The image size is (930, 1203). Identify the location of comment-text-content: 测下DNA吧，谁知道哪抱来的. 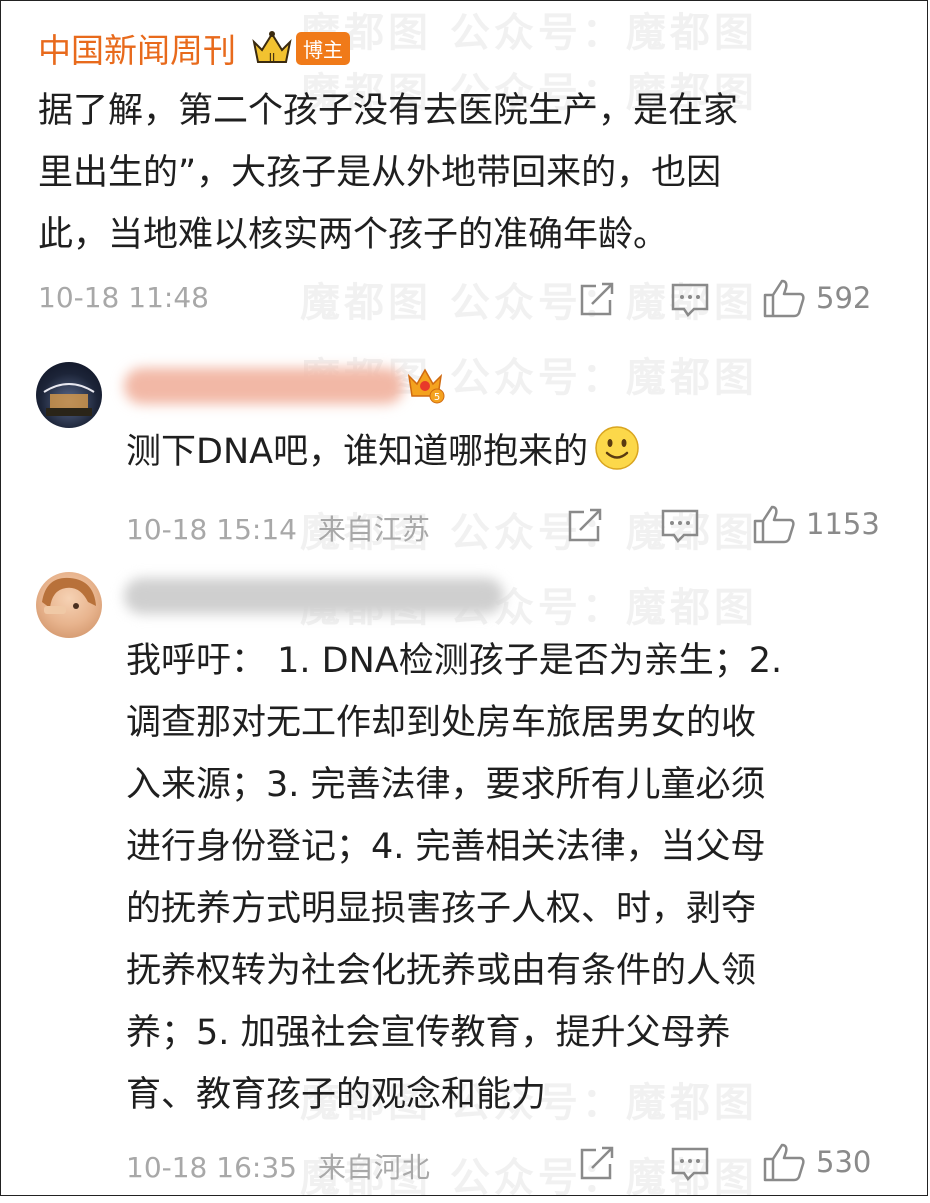
(357, 452).